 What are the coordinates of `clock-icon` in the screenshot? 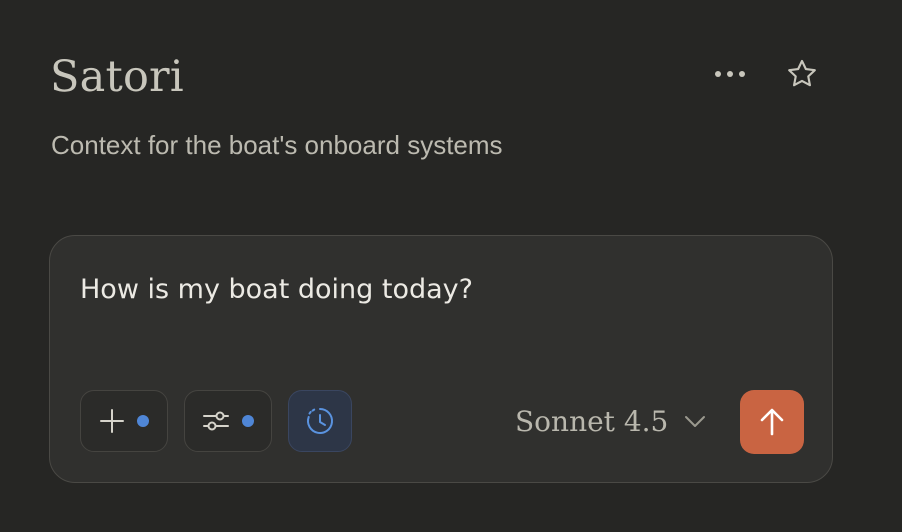 It's located at (320, 421).